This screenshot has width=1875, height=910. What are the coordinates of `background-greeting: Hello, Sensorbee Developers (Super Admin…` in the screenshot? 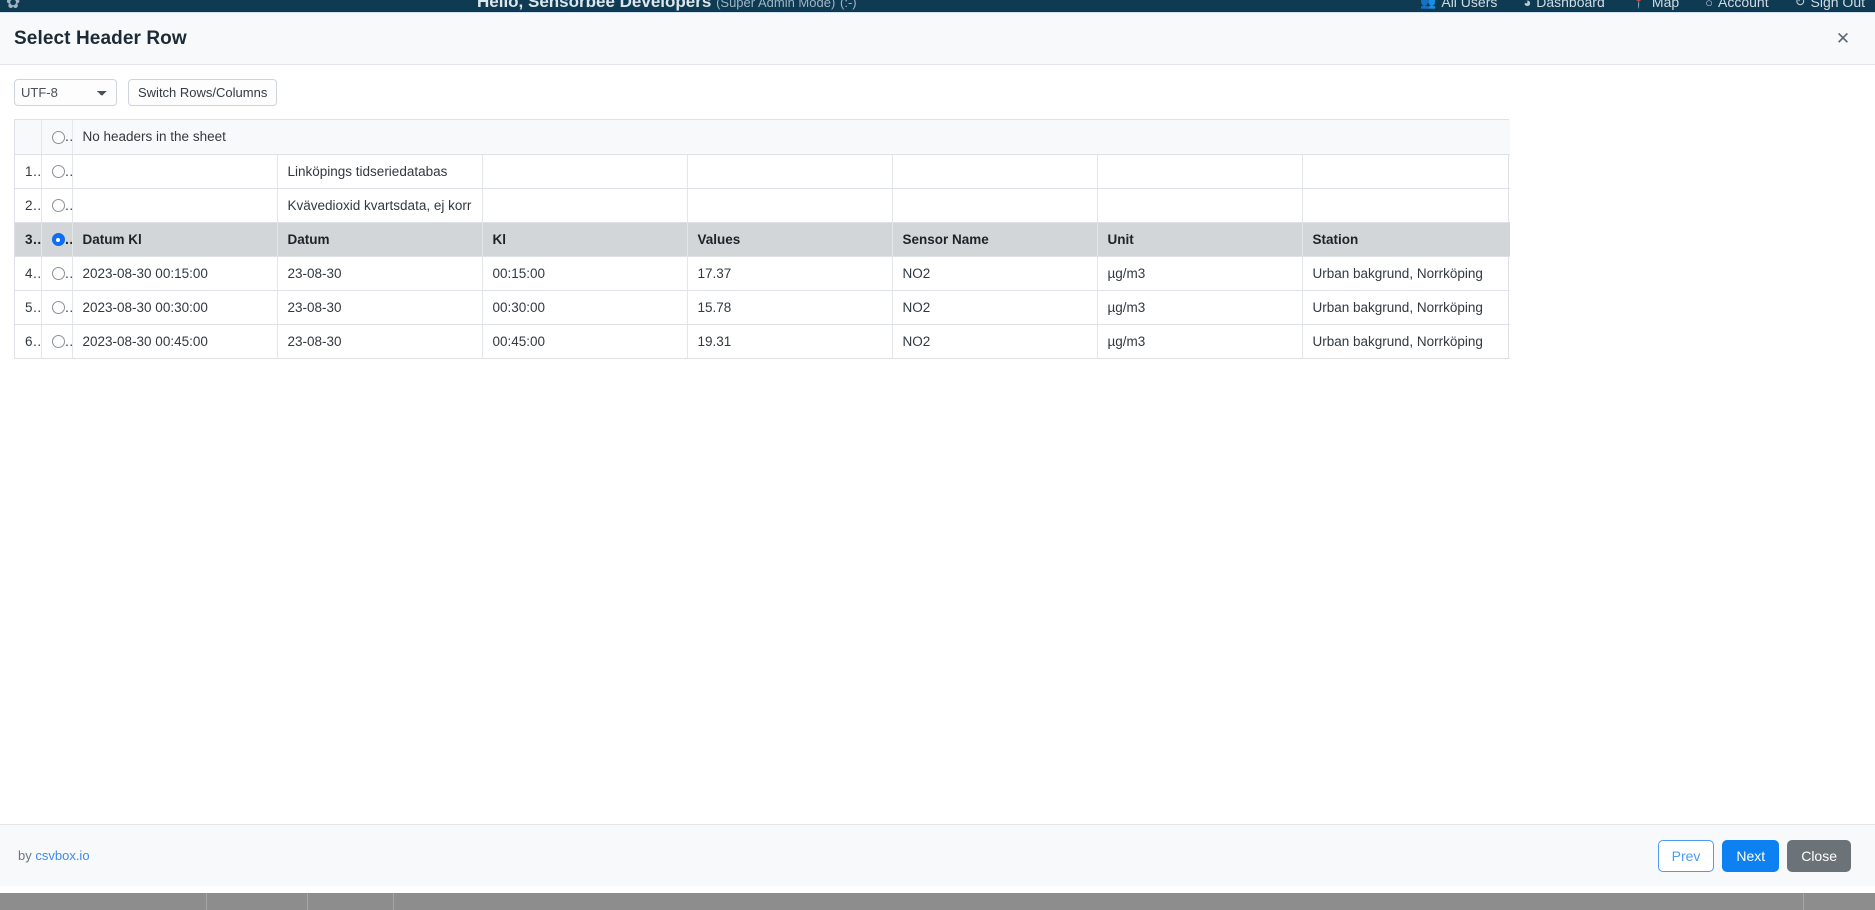 It's located at (667, 6).